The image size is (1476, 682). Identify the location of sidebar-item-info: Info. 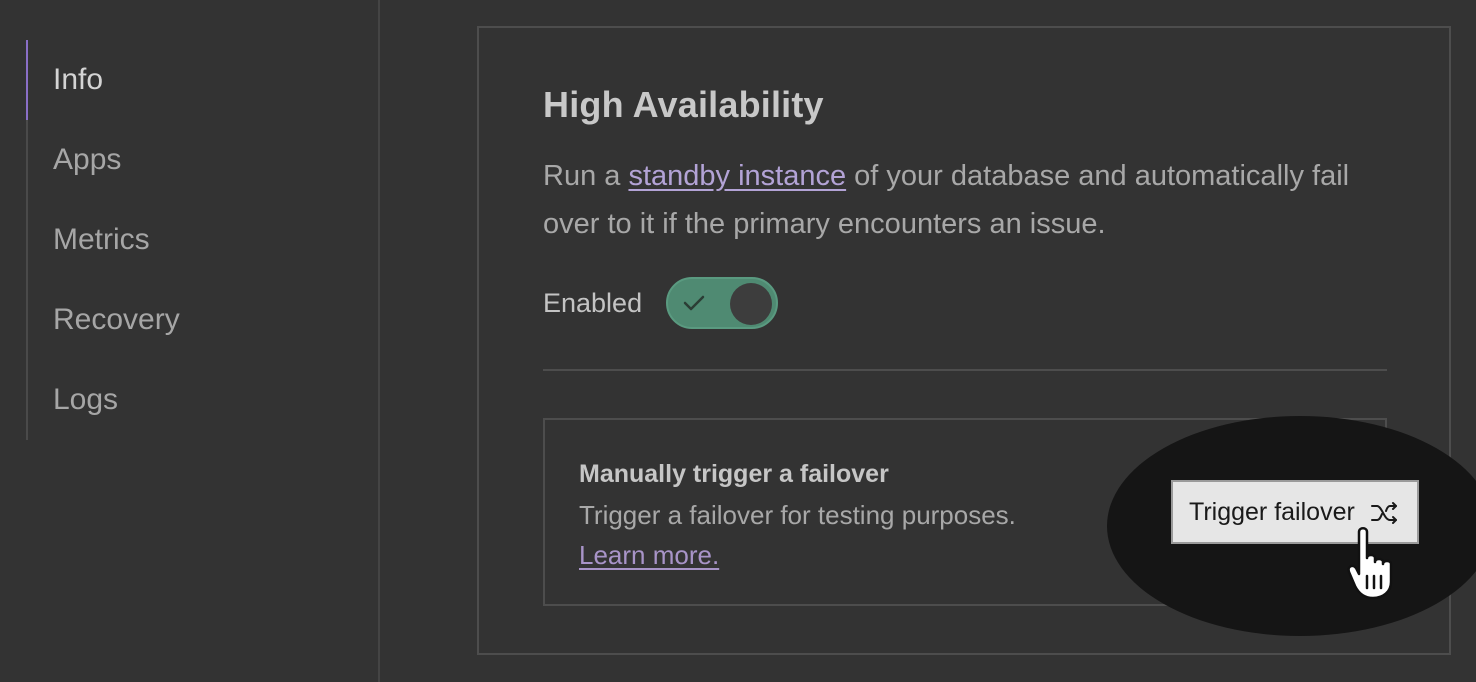
(176, 80).